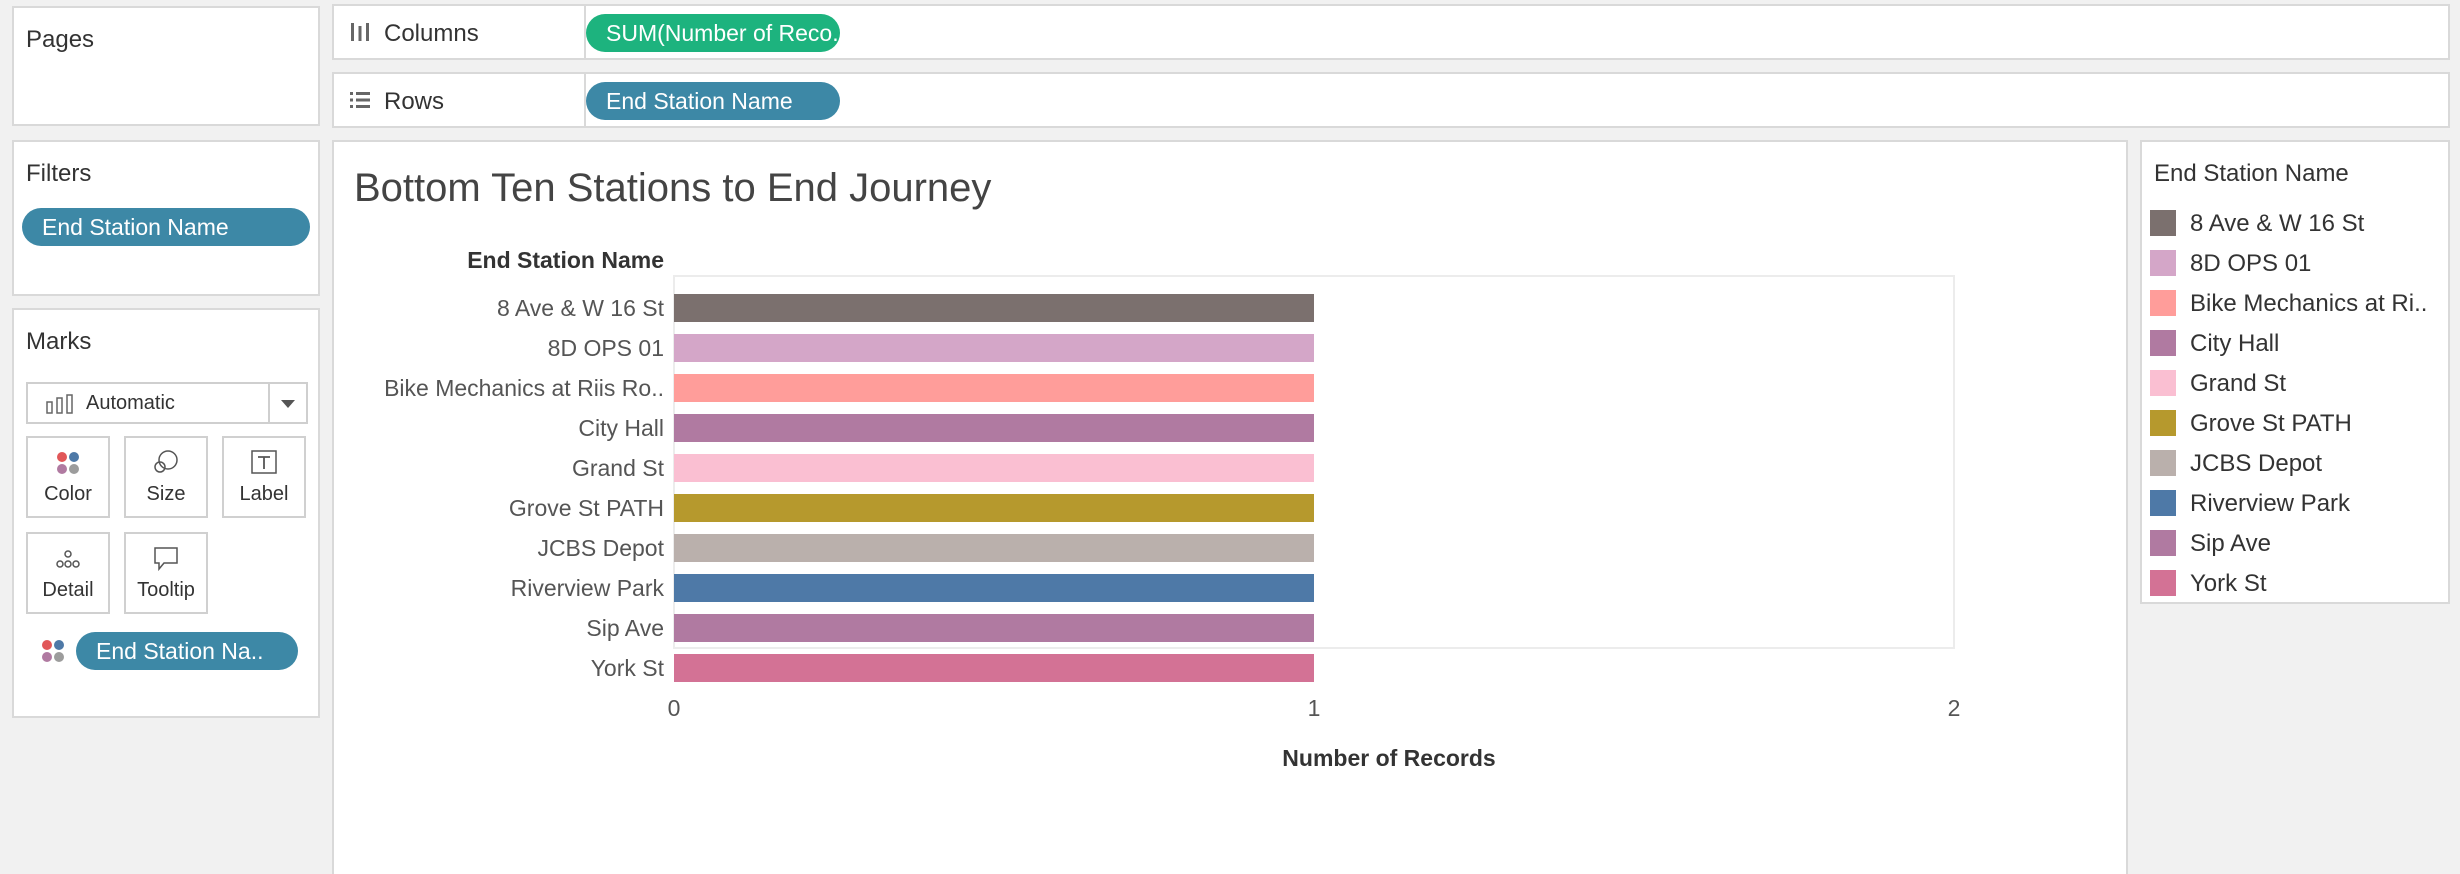 The width and height of the screenshot is (2460, 874). What do you see at coordinates (1391, 100) in the screenshot?
I see `rows-shelf: Rows End Station Name` at bounding box center [1391, 100].